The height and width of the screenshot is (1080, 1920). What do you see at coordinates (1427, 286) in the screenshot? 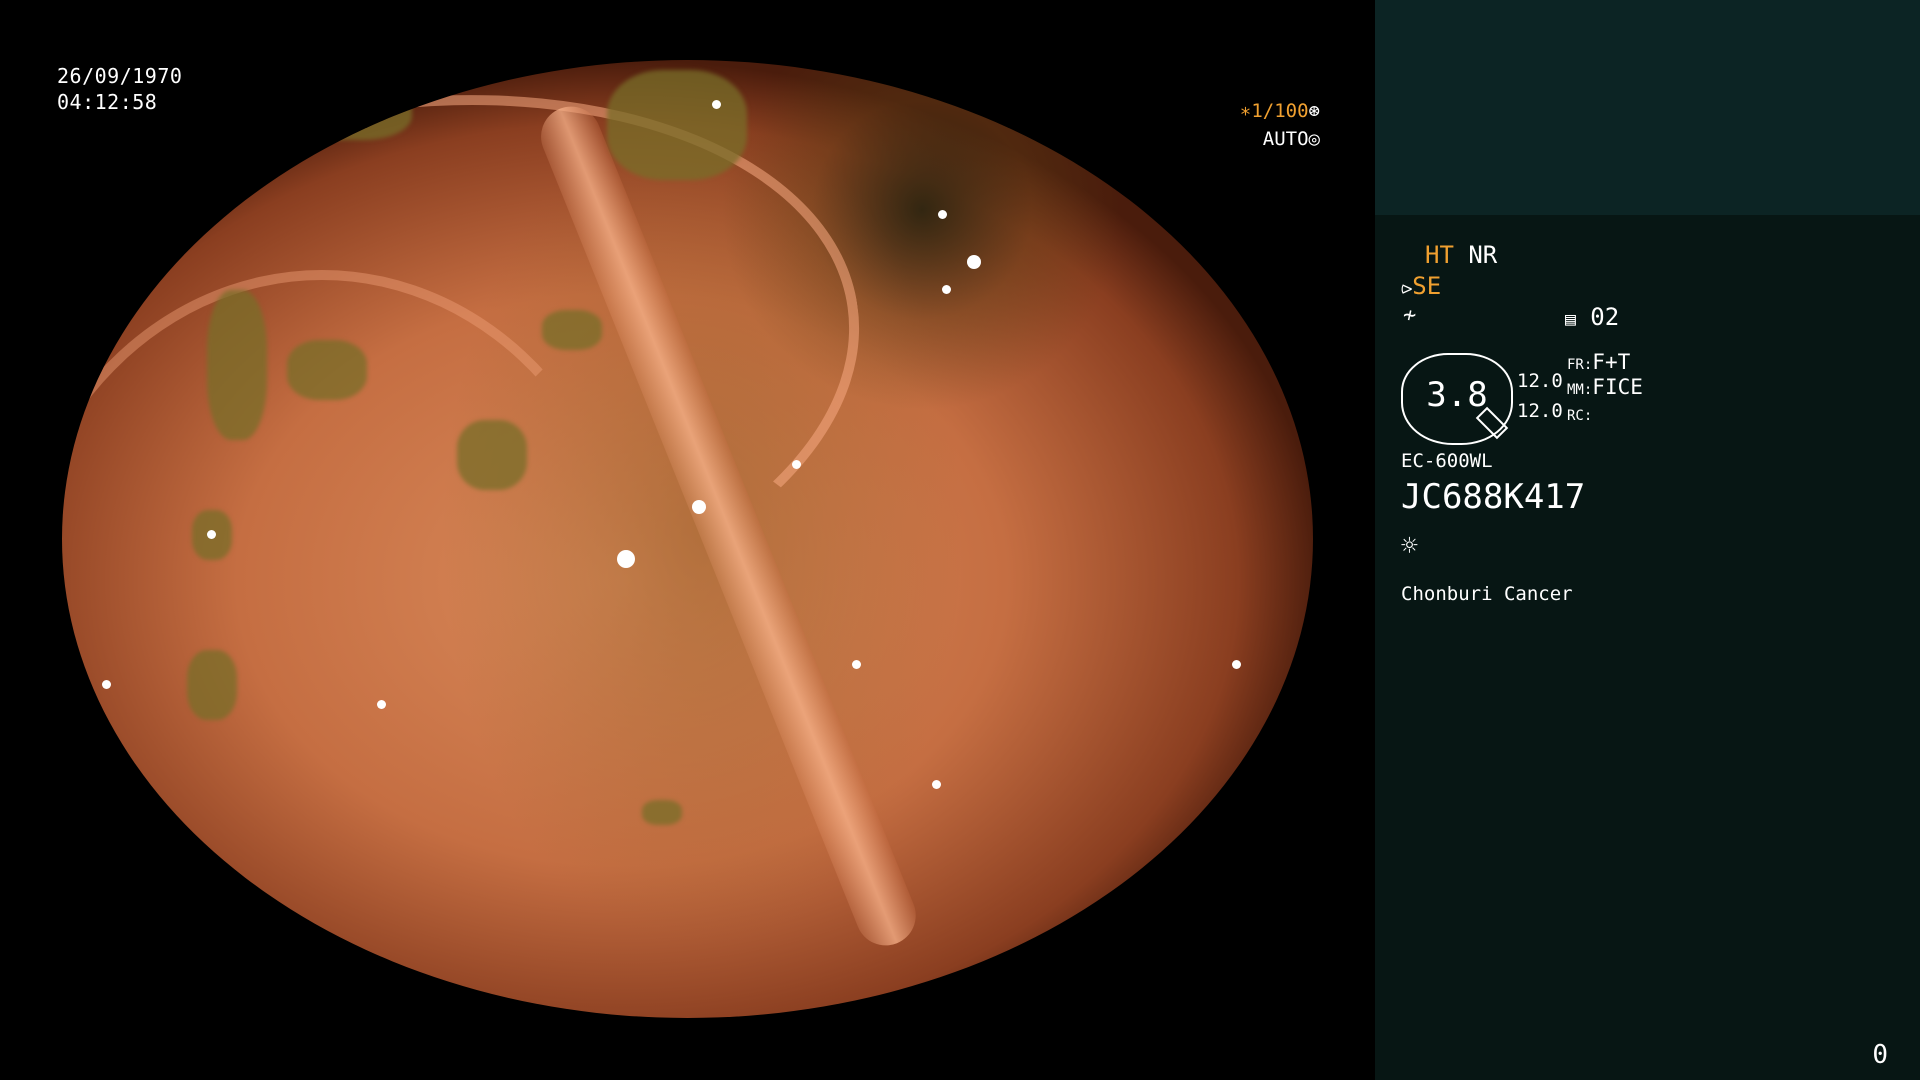
I see `se-label: SE` at bounding box center [1427, 286].